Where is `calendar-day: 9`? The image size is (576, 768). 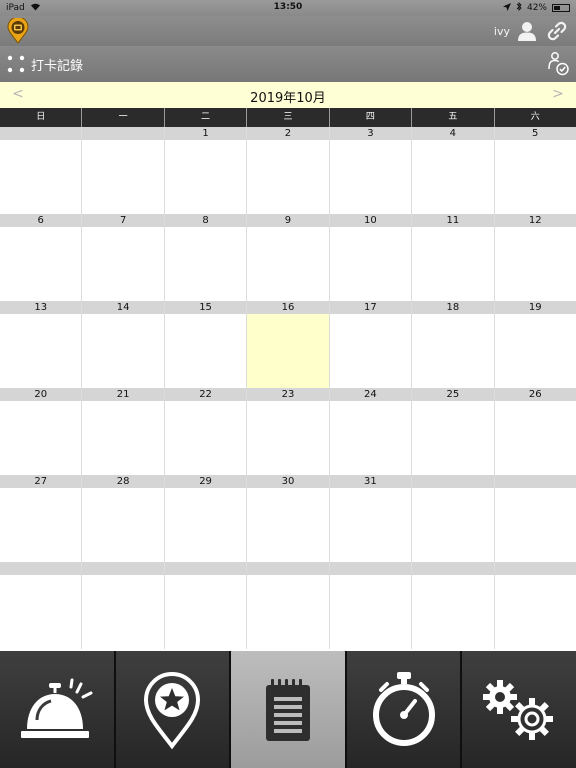 calendar-day: 9 is located at coordinates (288, 257).